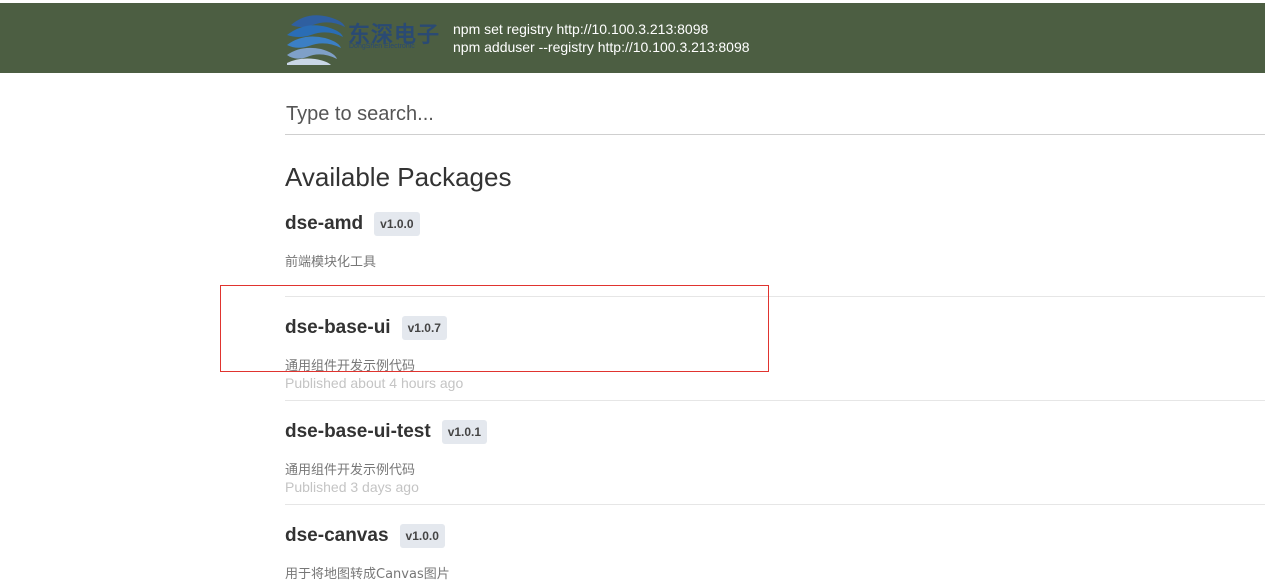 The width and height of the screenshot is (1265, 582). Describe the element at coordinates (338, 328) in the screenshot. I see `package-name-link: dse-base-ui` at that location.